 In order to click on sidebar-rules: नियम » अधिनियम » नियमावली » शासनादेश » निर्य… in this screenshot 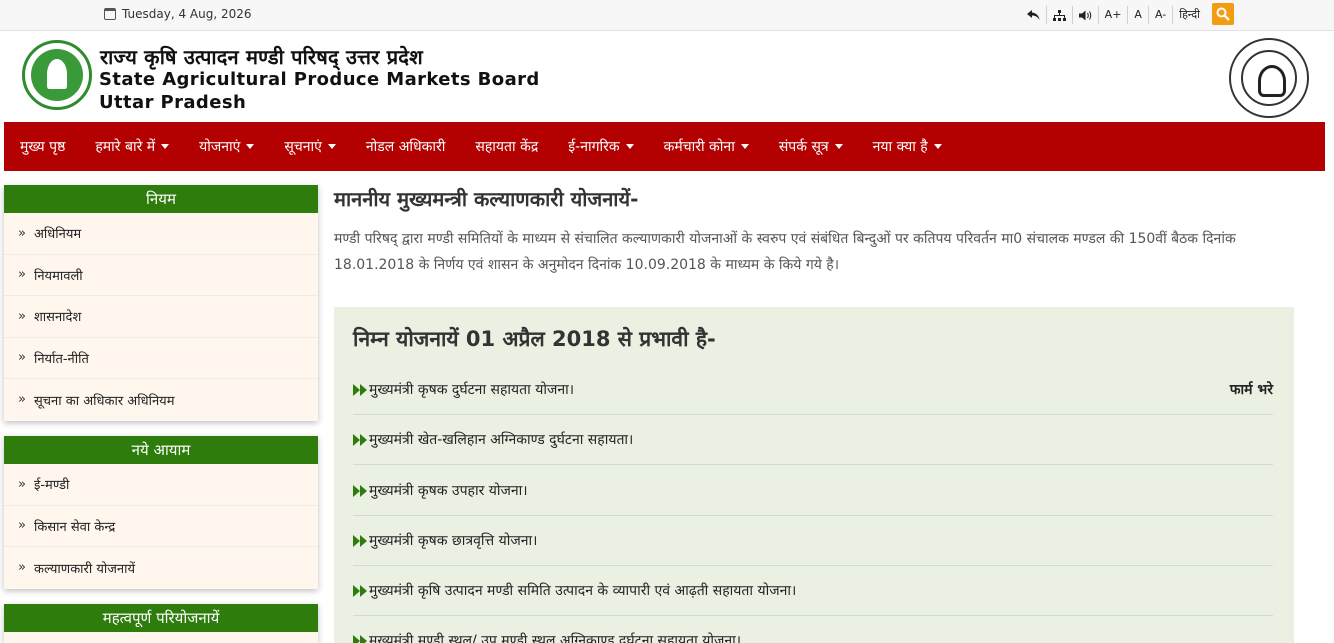, I will do `click(161, 303)`.